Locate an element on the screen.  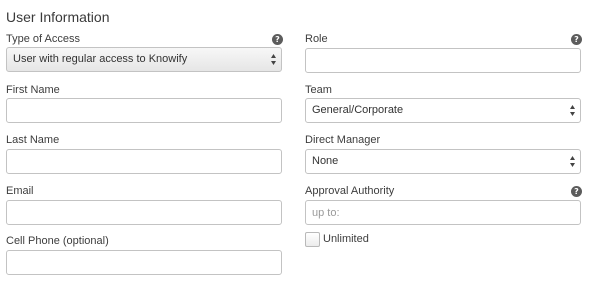
direct-manager-label: Direct Manager is located at coordinates (343, 140).